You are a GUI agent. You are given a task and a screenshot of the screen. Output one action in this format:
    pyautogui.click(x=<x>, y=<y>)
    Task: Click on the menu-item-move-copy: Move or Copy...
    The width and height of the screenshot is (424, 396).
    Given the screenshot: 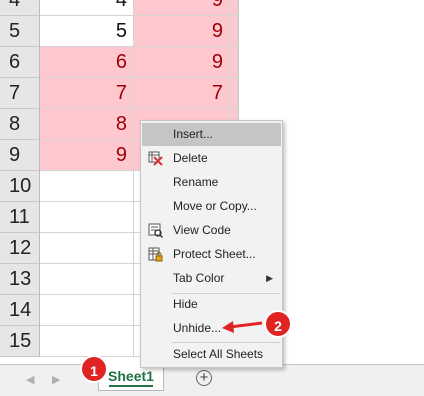 What is the action you would take?
    pyautogui.click(x=211, y=206)
    